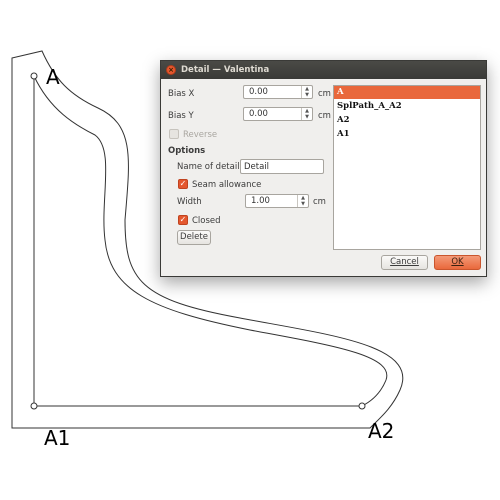 This screenshot has width=500, height=500. I want to click on dialog-title: Detail — Valentina, so click(225, 70).